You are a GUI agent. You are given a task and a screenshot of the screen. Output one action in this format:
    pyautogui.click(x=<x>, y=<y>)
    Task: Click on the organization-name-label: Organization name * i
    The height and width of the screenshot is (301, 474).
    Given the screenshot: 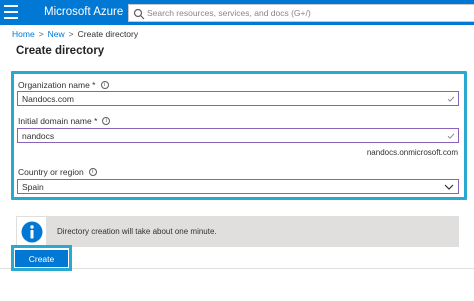 What is the action you would take?
    pyautogui.click(x=63, y=85)
    